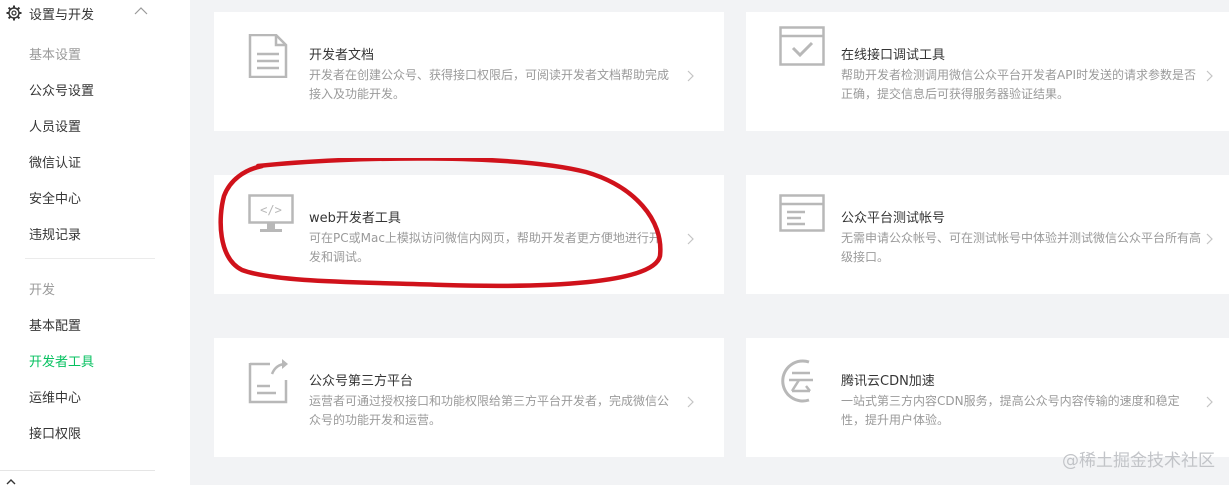  What do you see at coordinates (77, 470) in the screenshot?
I see `sidebar-bottom-divider` at bounding box center [77, 470].